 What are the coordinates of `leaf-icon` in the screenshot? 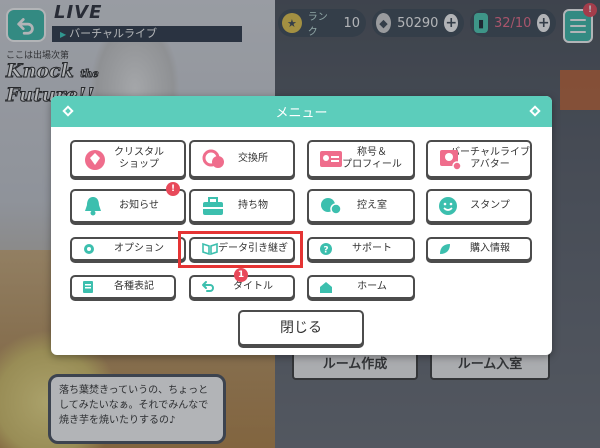 It's located at (445, 249).